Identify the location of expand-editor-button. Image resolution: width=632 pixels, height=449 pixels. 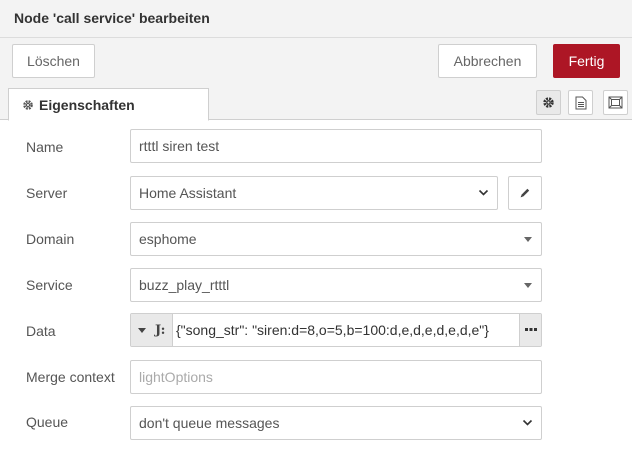
(530, 330).